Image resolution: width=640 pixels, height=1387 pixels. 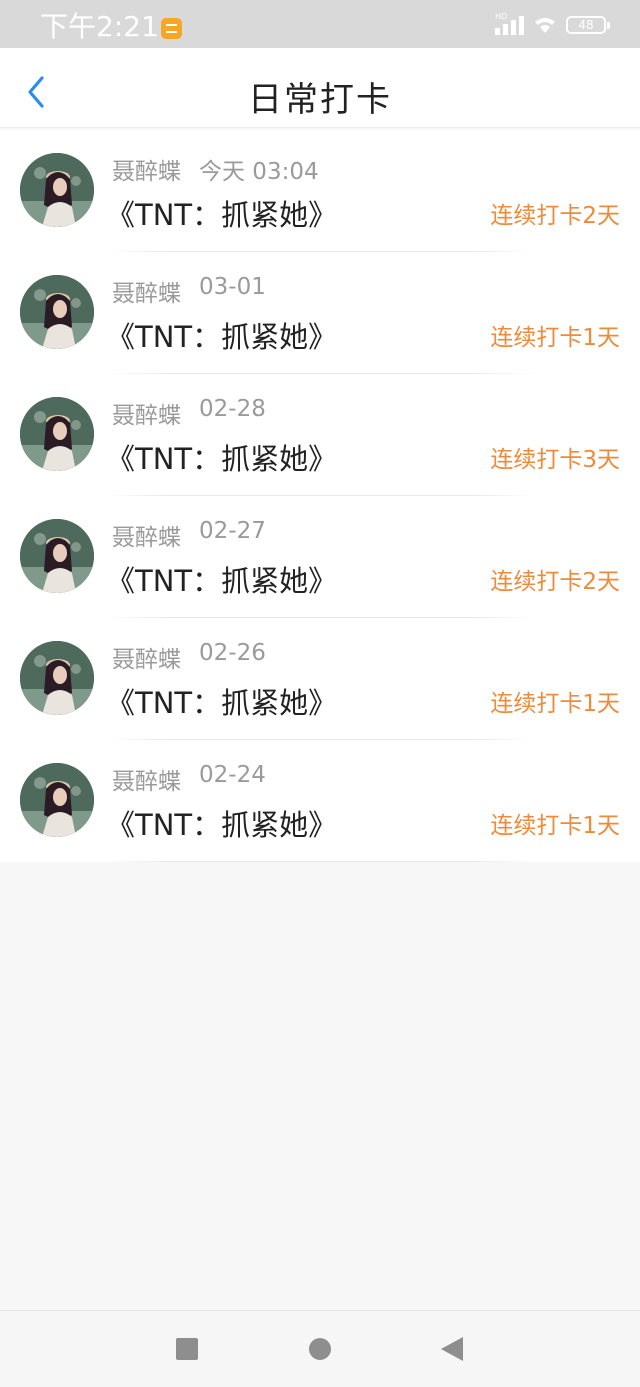 What do you see at coordinates (320, 801) in the screenshot?
I see `checkin-row: 聂醉蝶 02-24 《TNT：抓紧她》 连续打卡1天` at bounding box center [320, 801].